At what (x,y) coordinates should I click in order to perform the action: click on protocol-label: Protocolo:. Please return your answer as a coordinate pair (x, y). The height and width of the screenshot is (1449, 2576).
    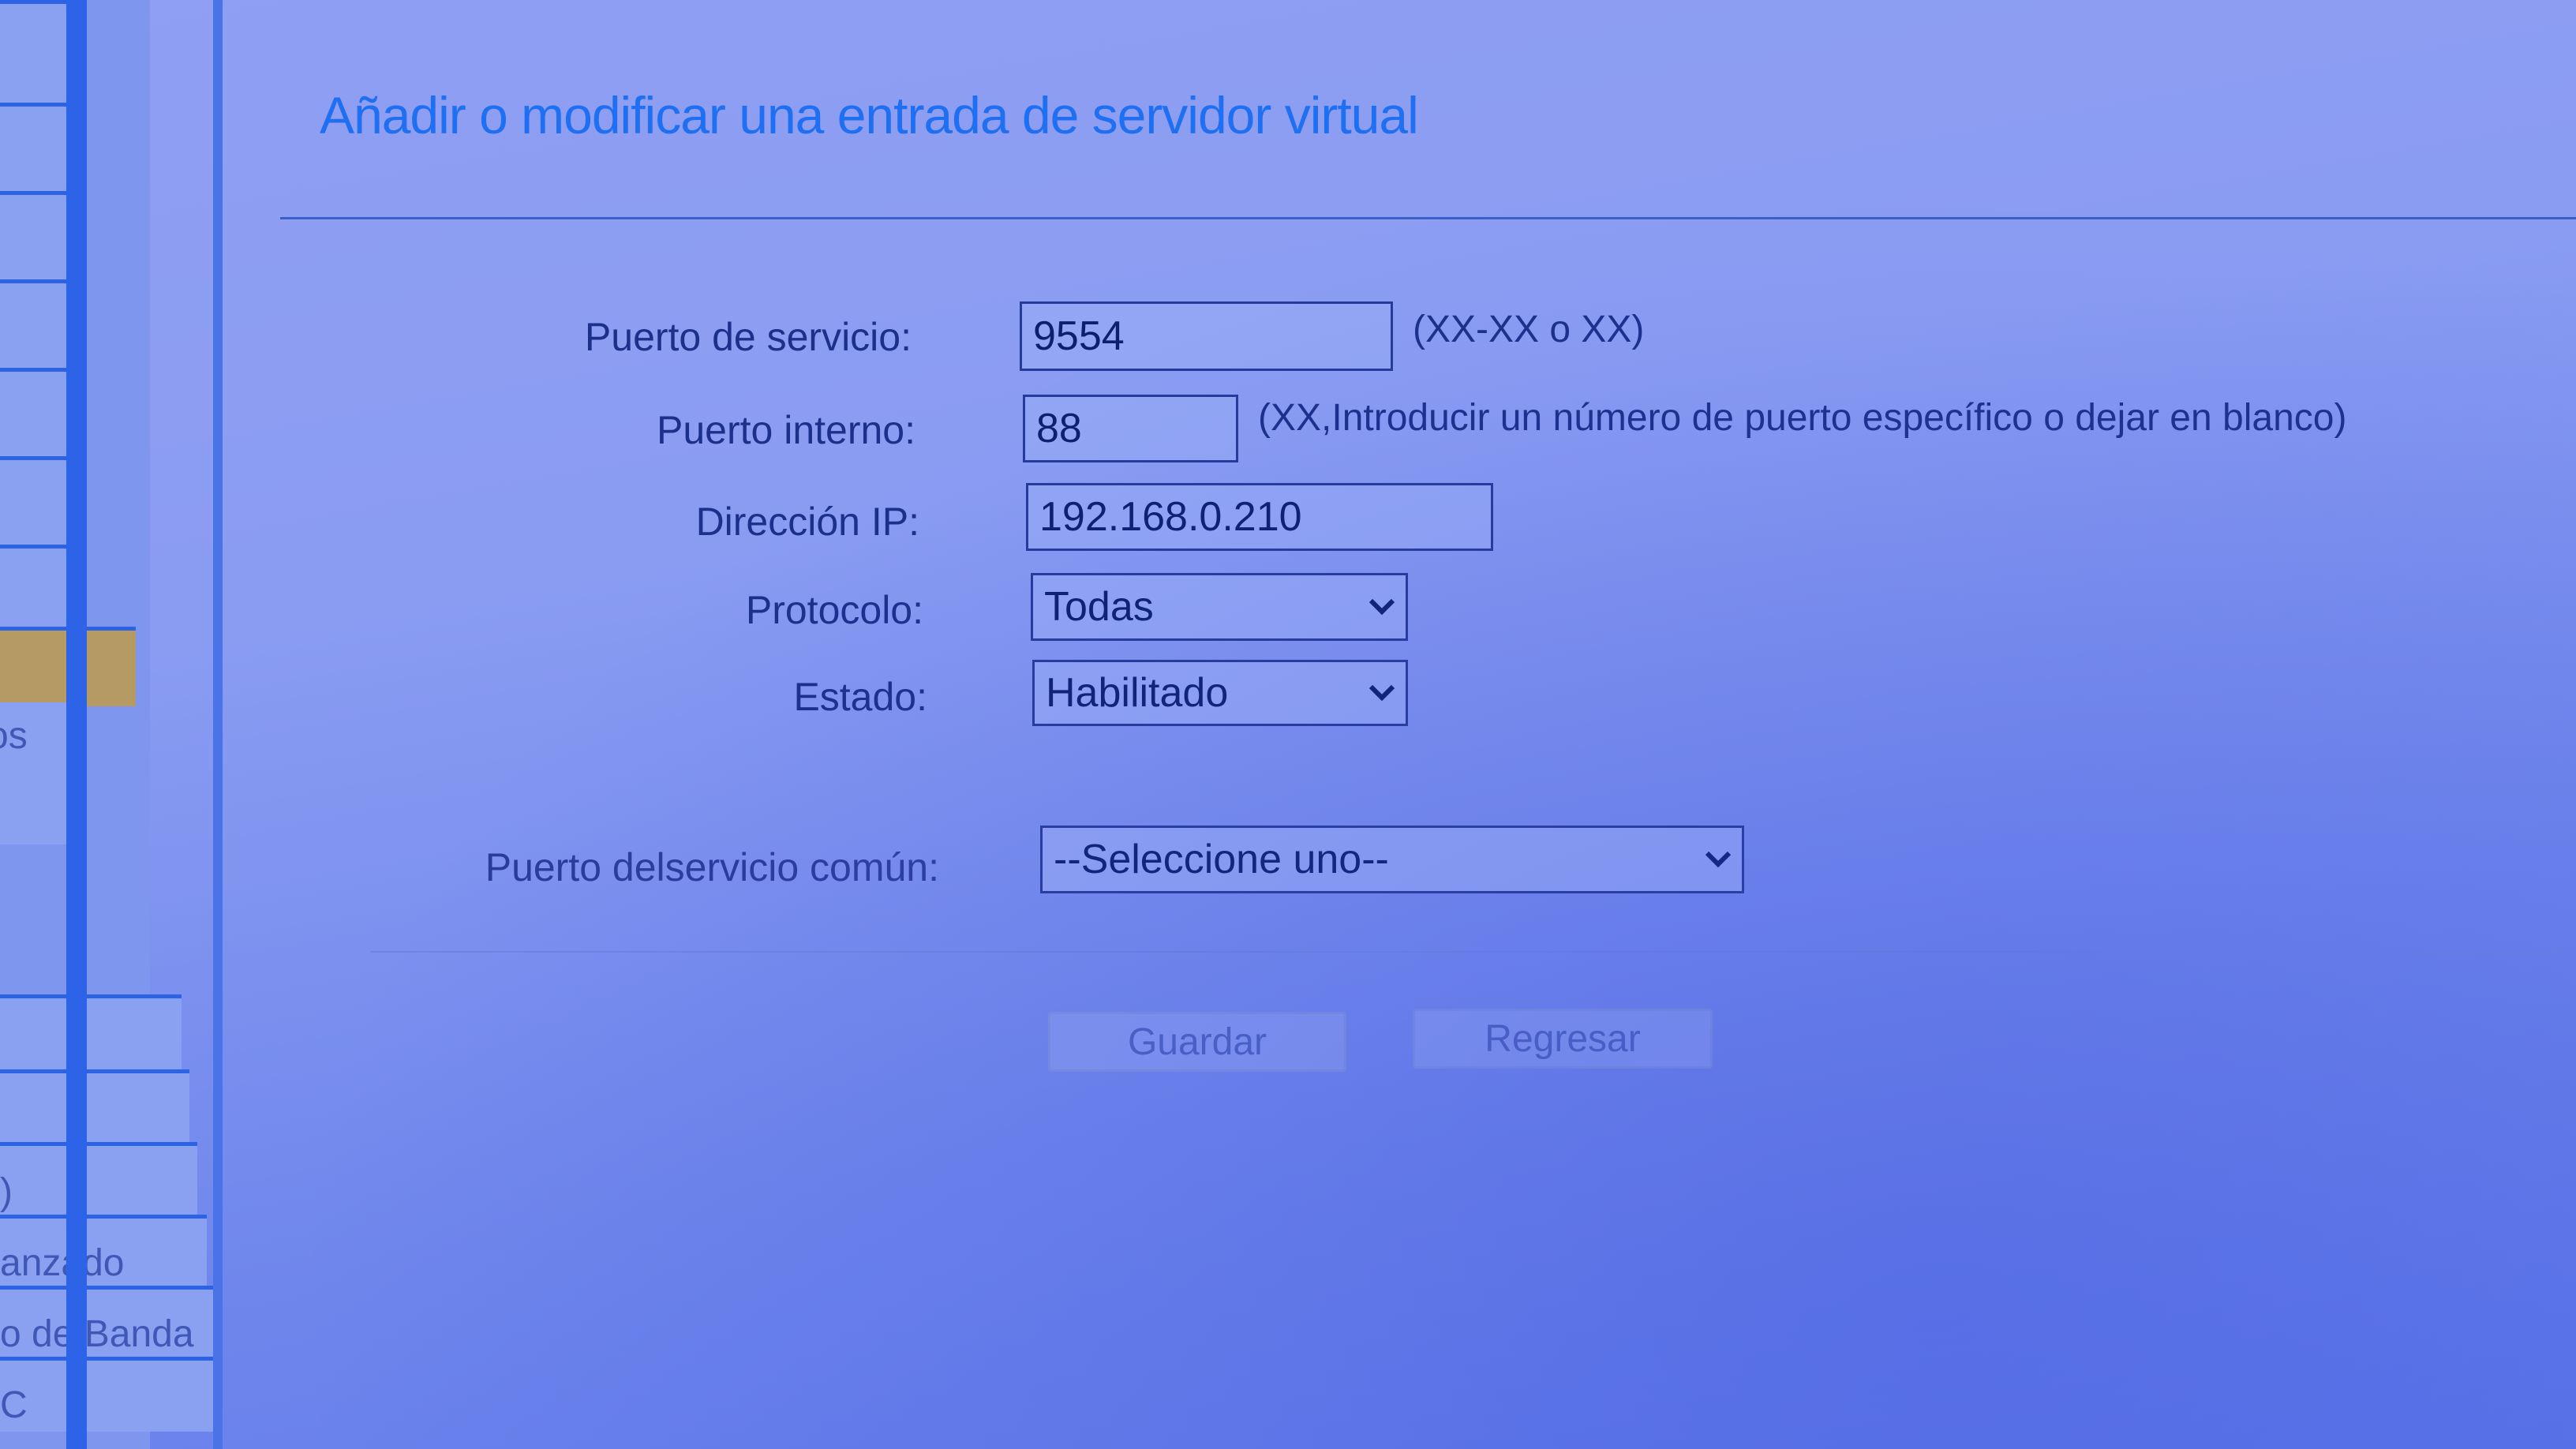
    Looking at the image, I should click on (834, 610).